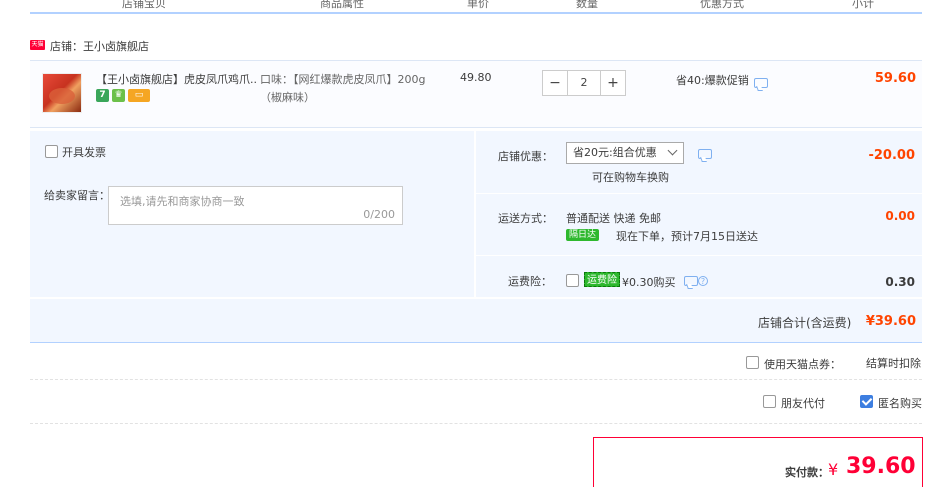 The width and height of the screenshot is (943, 487). What do you see at coordinates (893, 363) in the screenshot?
I see `points-note: 结算时扣除` at bounding box center [893, 363].